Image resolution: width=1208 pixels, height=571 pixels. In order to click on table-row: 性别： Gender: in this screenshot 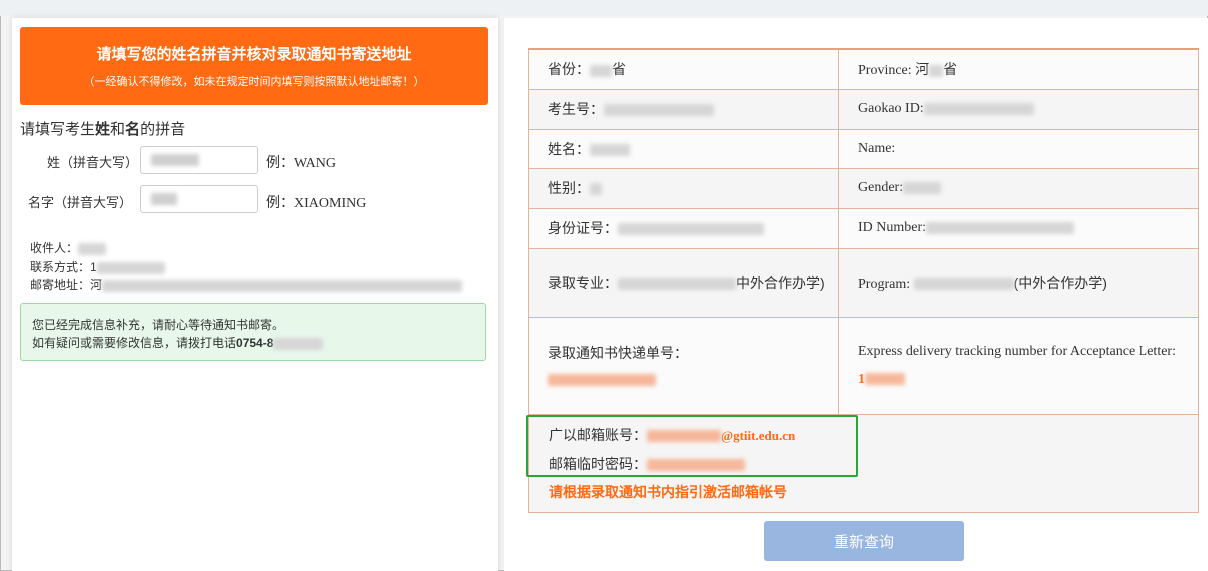, I will do `click(863, 188)`.